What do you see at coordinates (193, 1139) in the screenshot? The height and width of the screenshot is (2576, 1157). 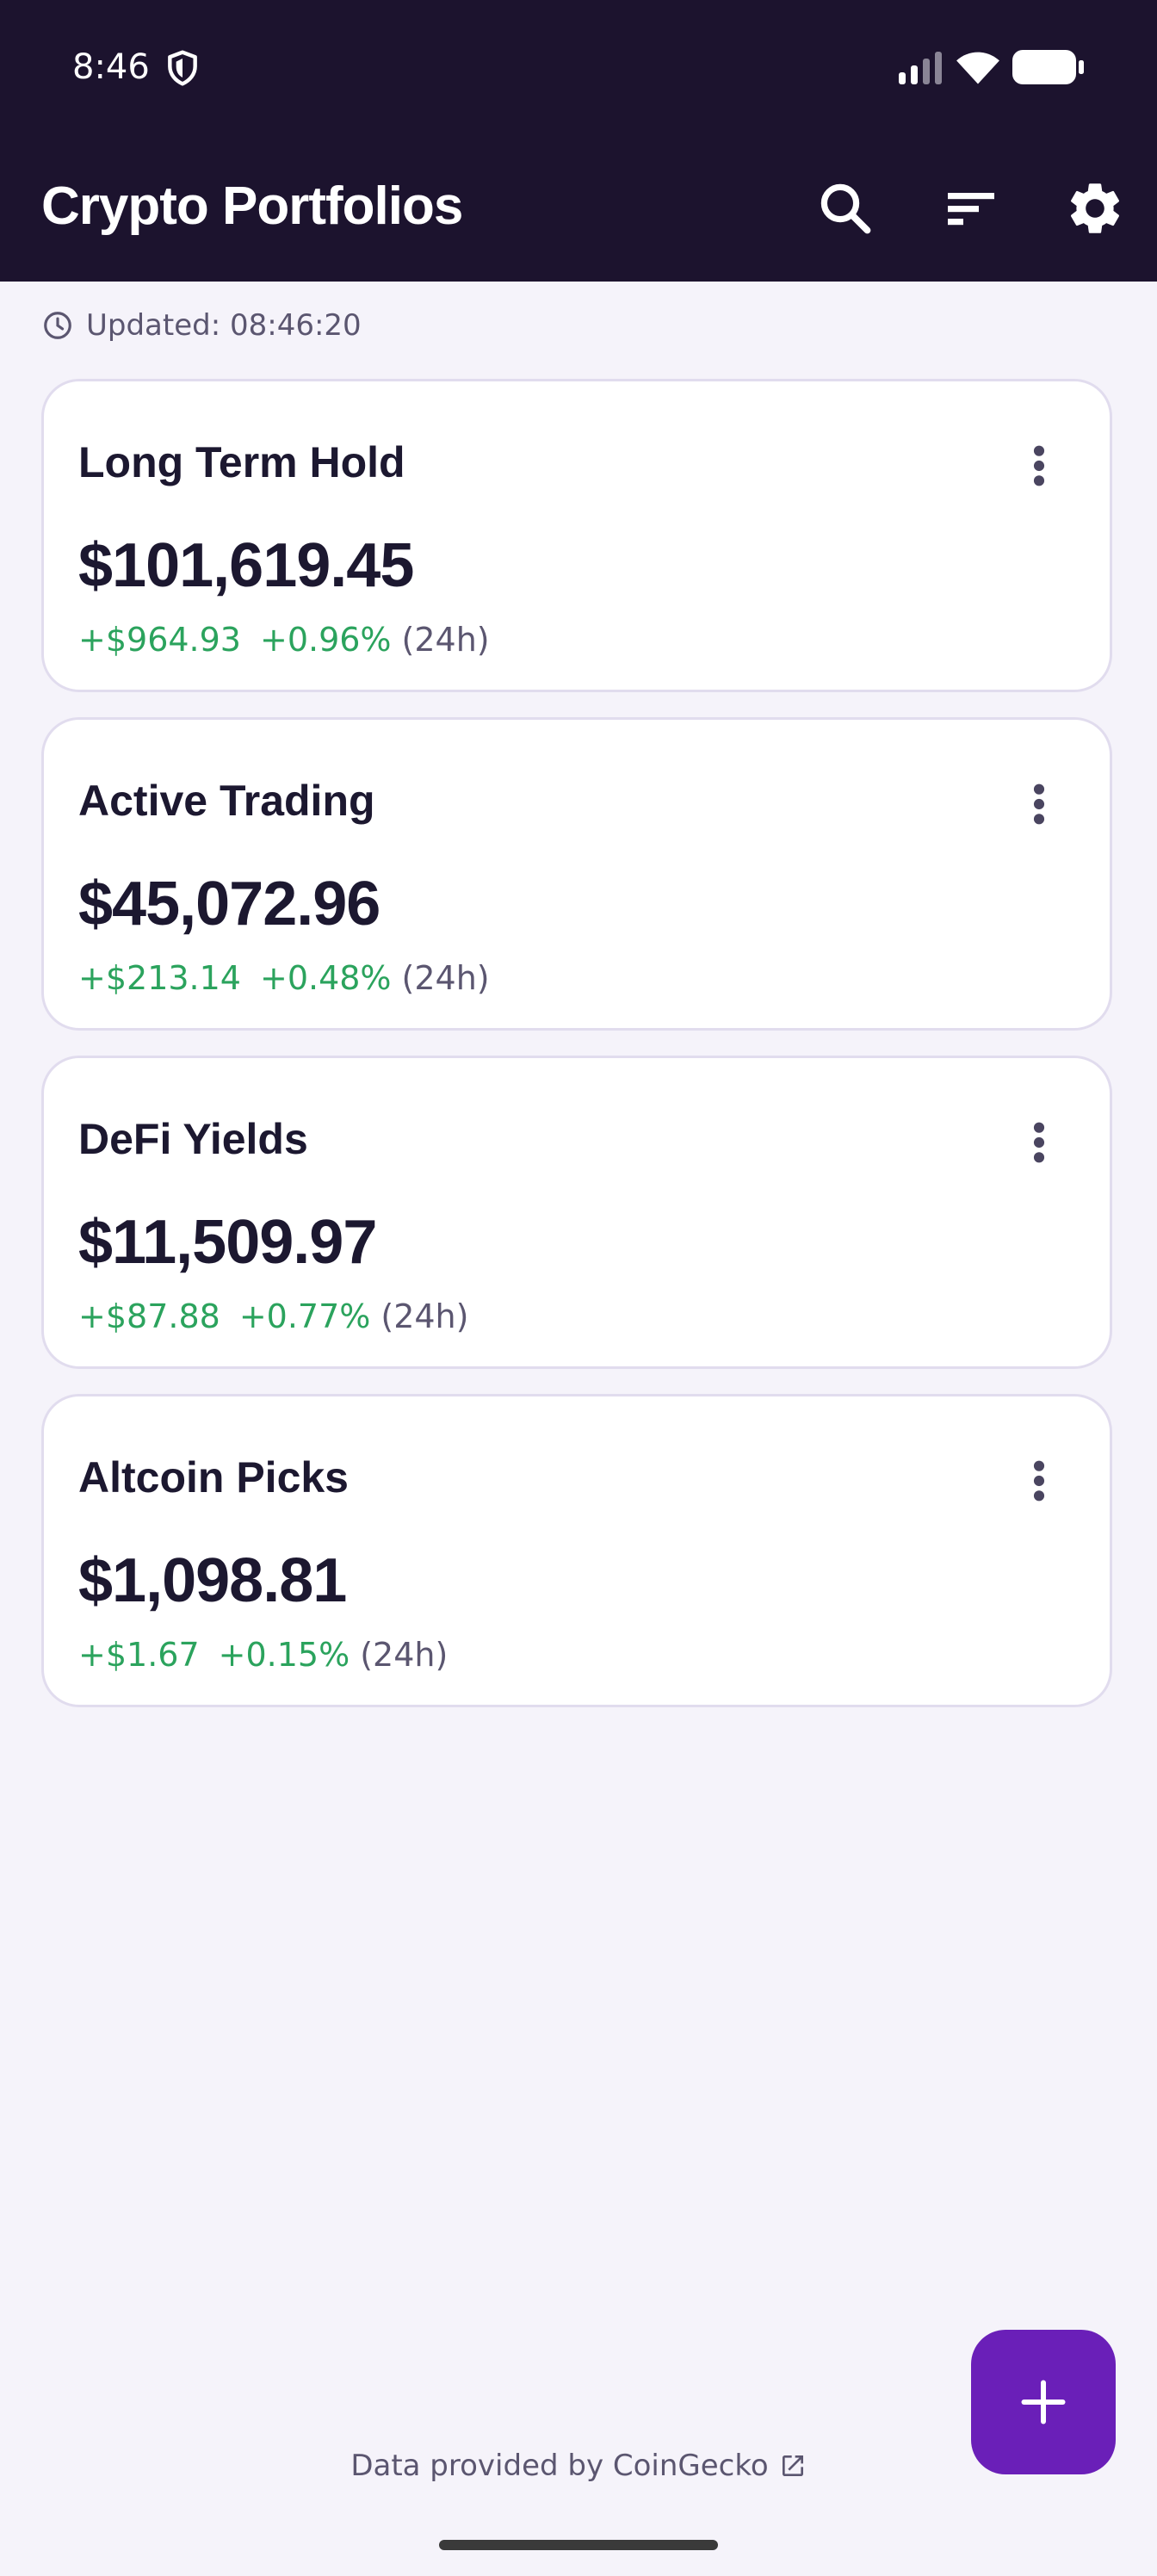 I see `portfolio-name: DeFi Yields` at bounding box center [193, 1139].